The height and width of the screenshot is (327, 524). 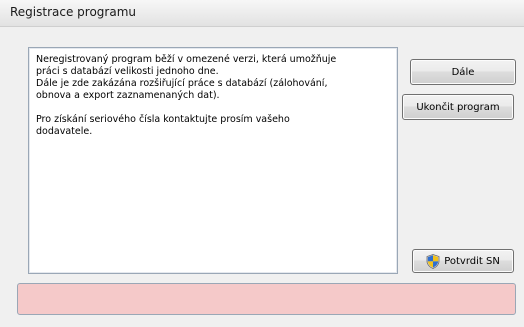 I want to click on message-line: dodavatele., so click(x=64, y=131).